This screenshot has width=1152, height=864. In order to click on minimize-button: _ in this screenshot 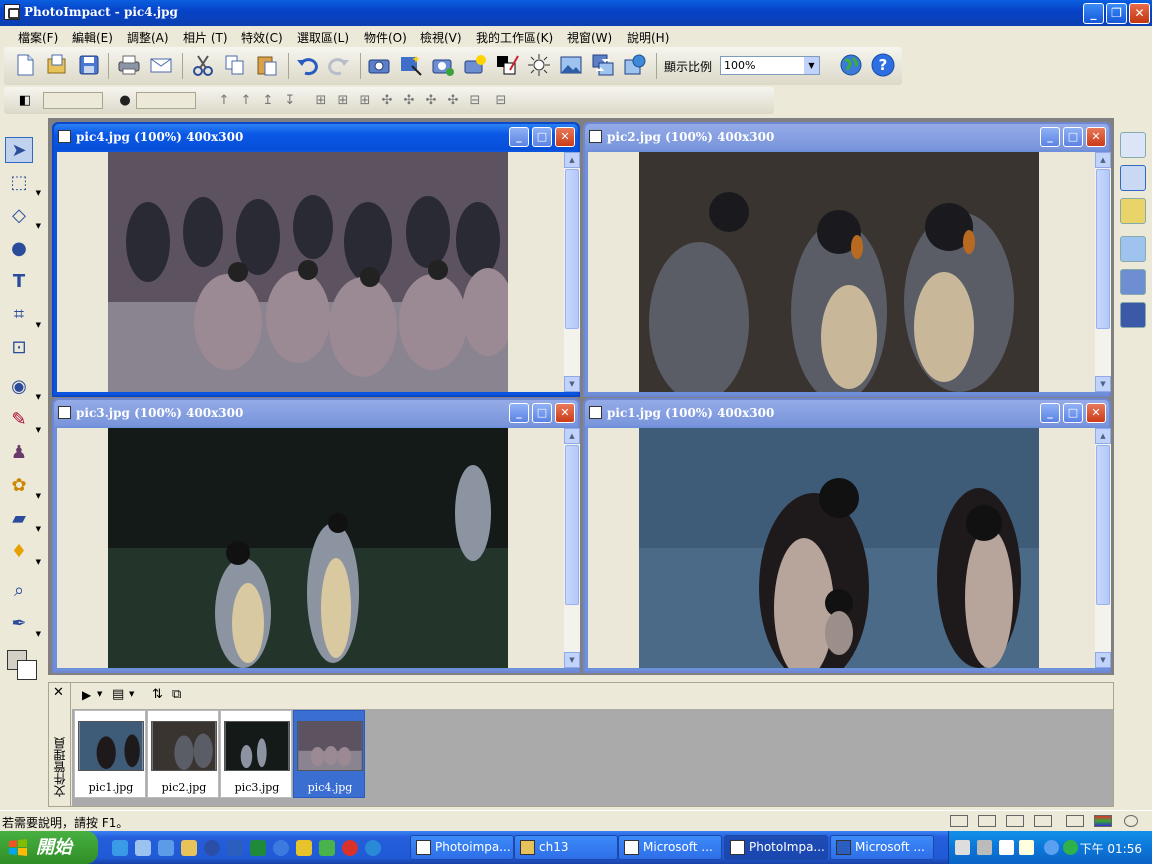, I will do `click(1093, 13)`.